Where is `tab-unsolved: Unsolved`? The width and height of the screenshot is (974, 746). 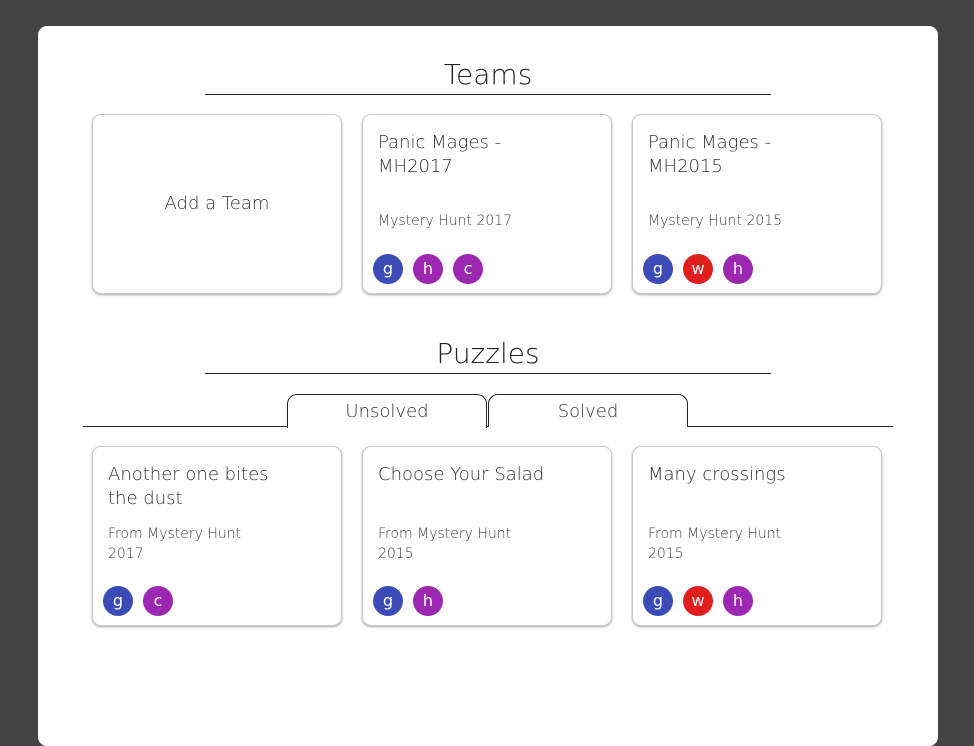
tab-unsolved: Unsolved is located at coordinates (387, 411).